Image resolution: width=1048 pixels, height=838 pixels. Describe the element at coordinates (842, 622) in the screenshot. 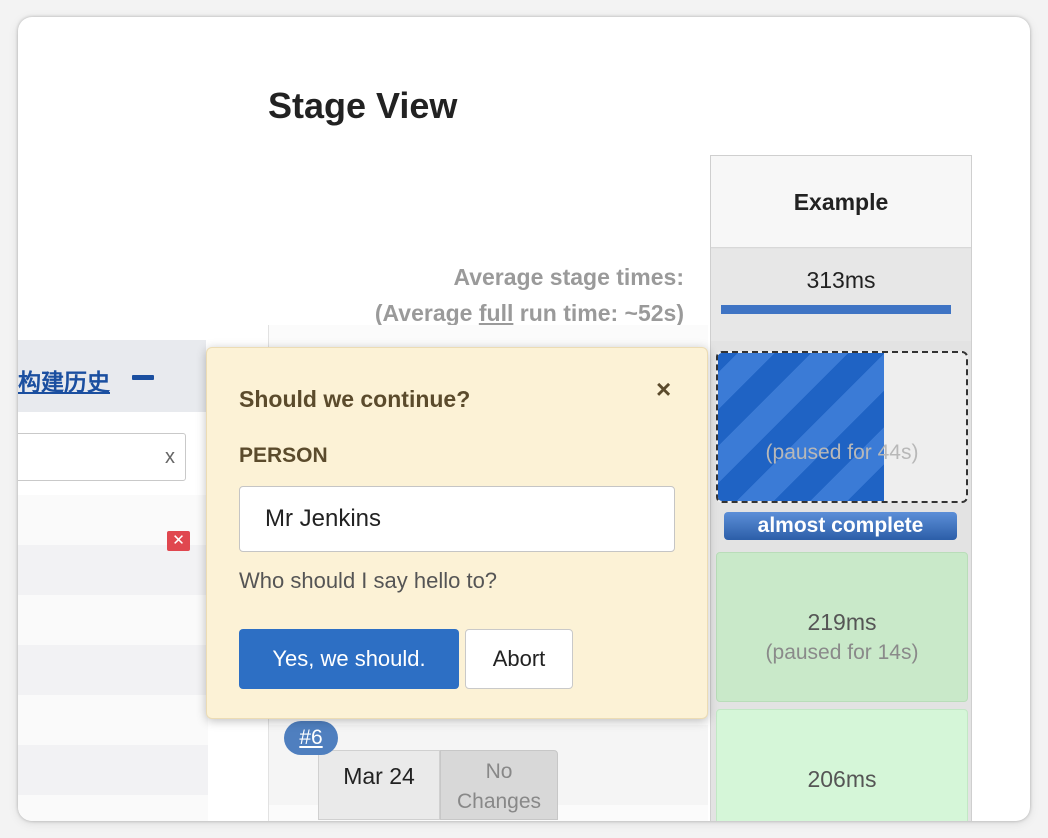

I see `stage-cell-time: 219ms` at that location.